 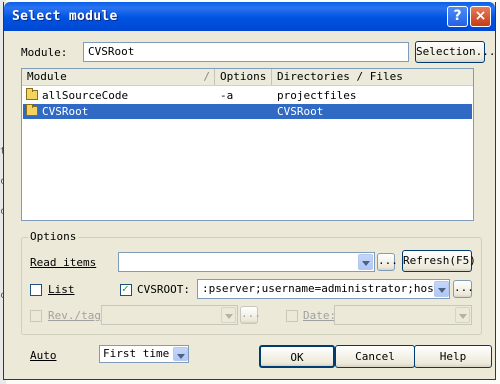 What do you see at coordinates (372, 77) in the screenshot?
I see `column-header-files: Directories / Files` at bounding box center [372, 77].